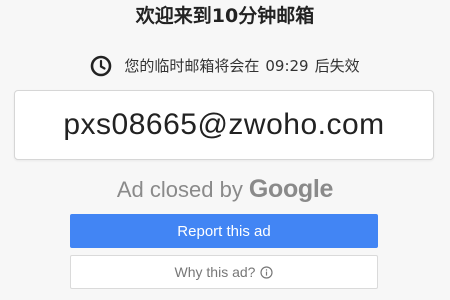 The image size is (450, 300). I want to click on ad-closed-notice: Ad closed by Google, so click(225, 189).